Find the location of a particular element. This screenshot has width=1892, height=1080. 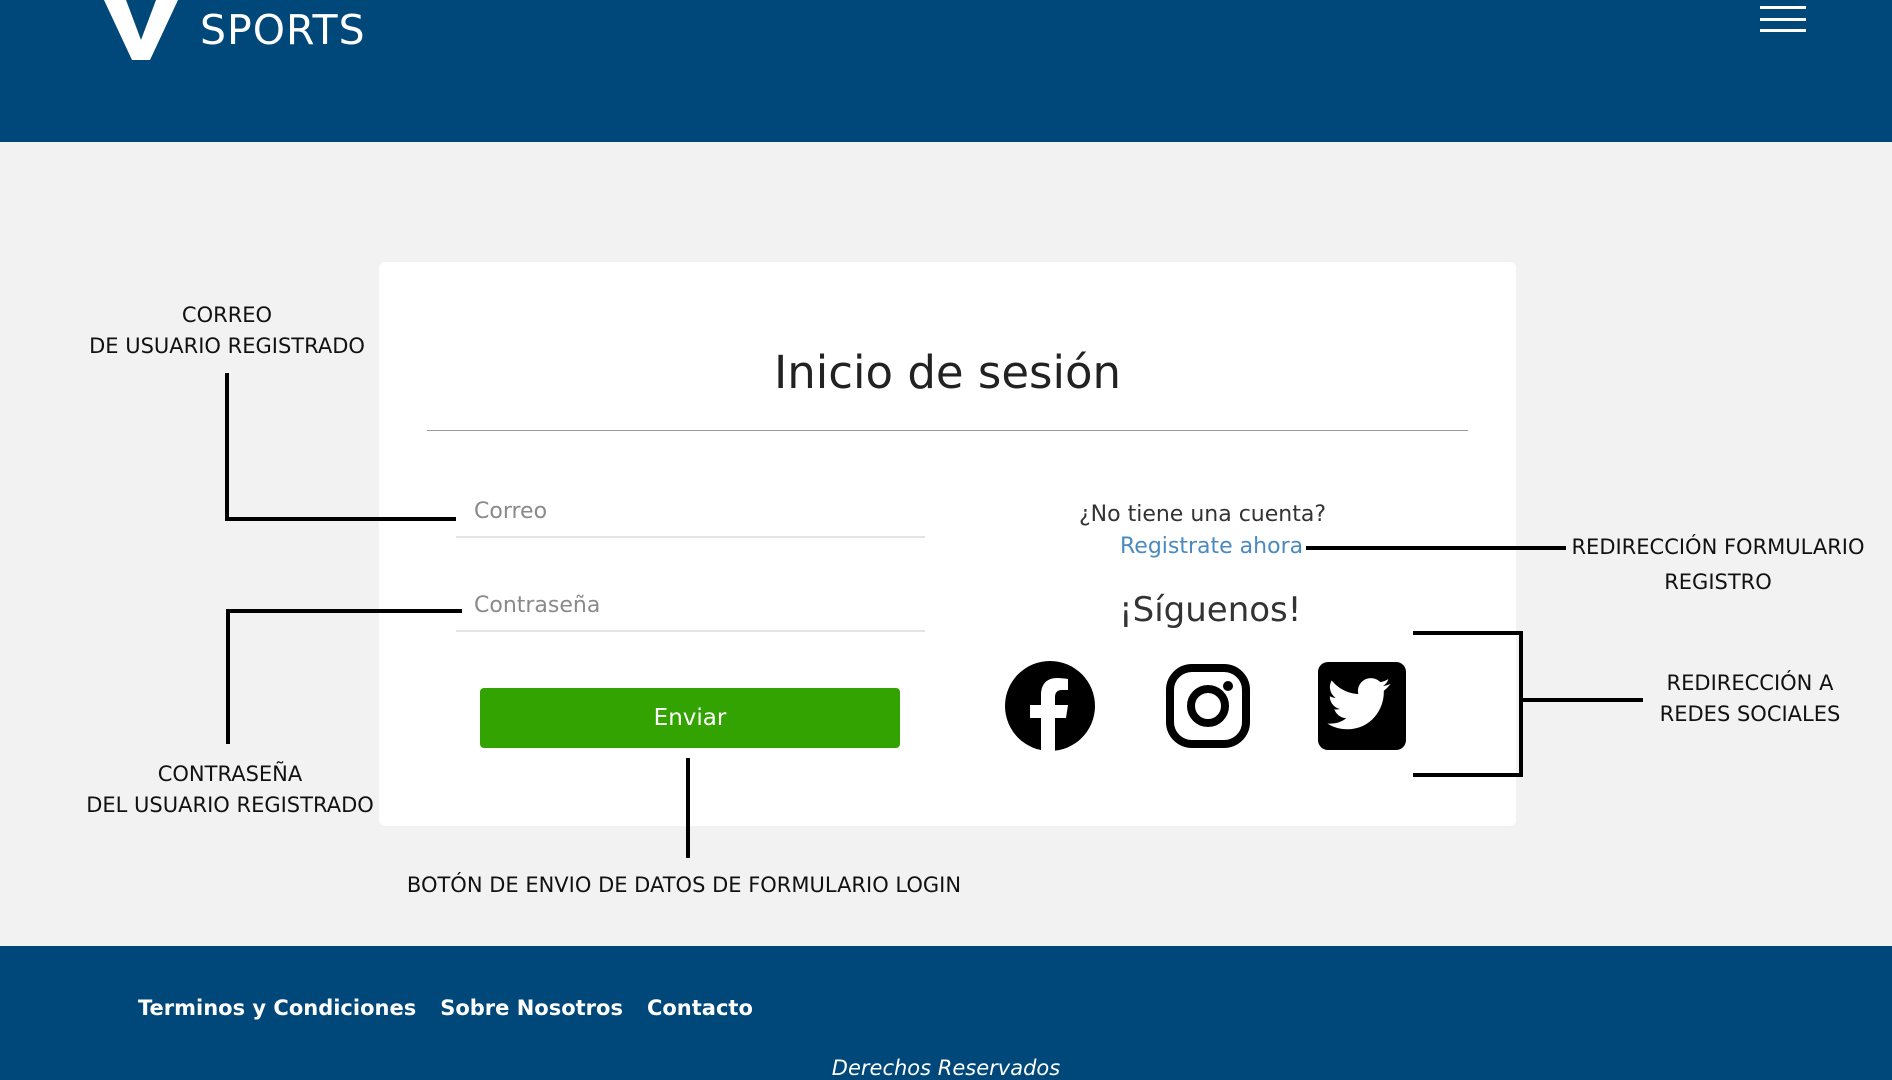

annotation-register: REDIRECCIÓN FORMULARIO REGISTRO is located at coordinates (1718, 565).